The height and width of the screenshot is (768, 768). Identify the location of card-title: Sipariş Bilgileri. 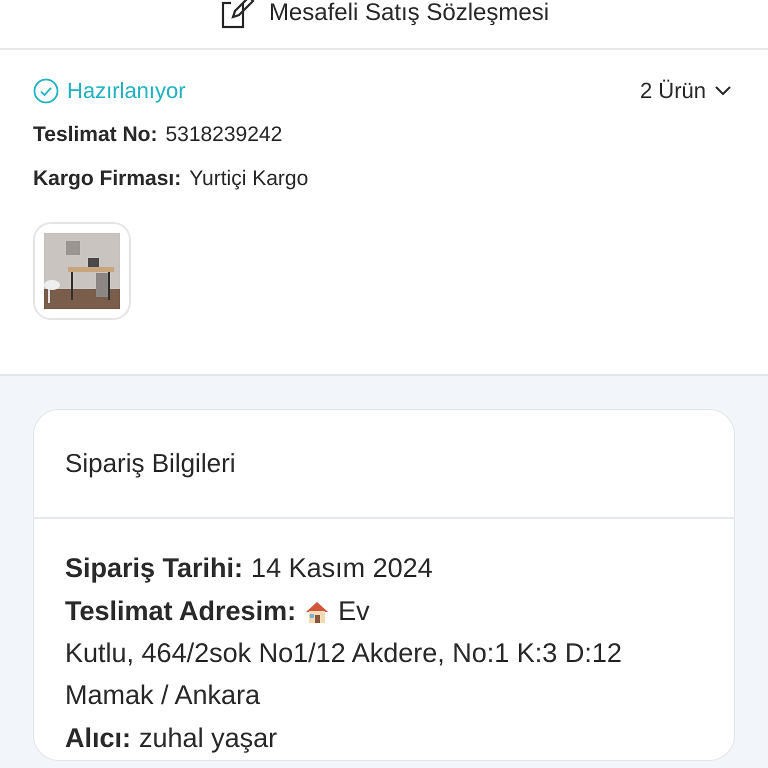
(150, 463).